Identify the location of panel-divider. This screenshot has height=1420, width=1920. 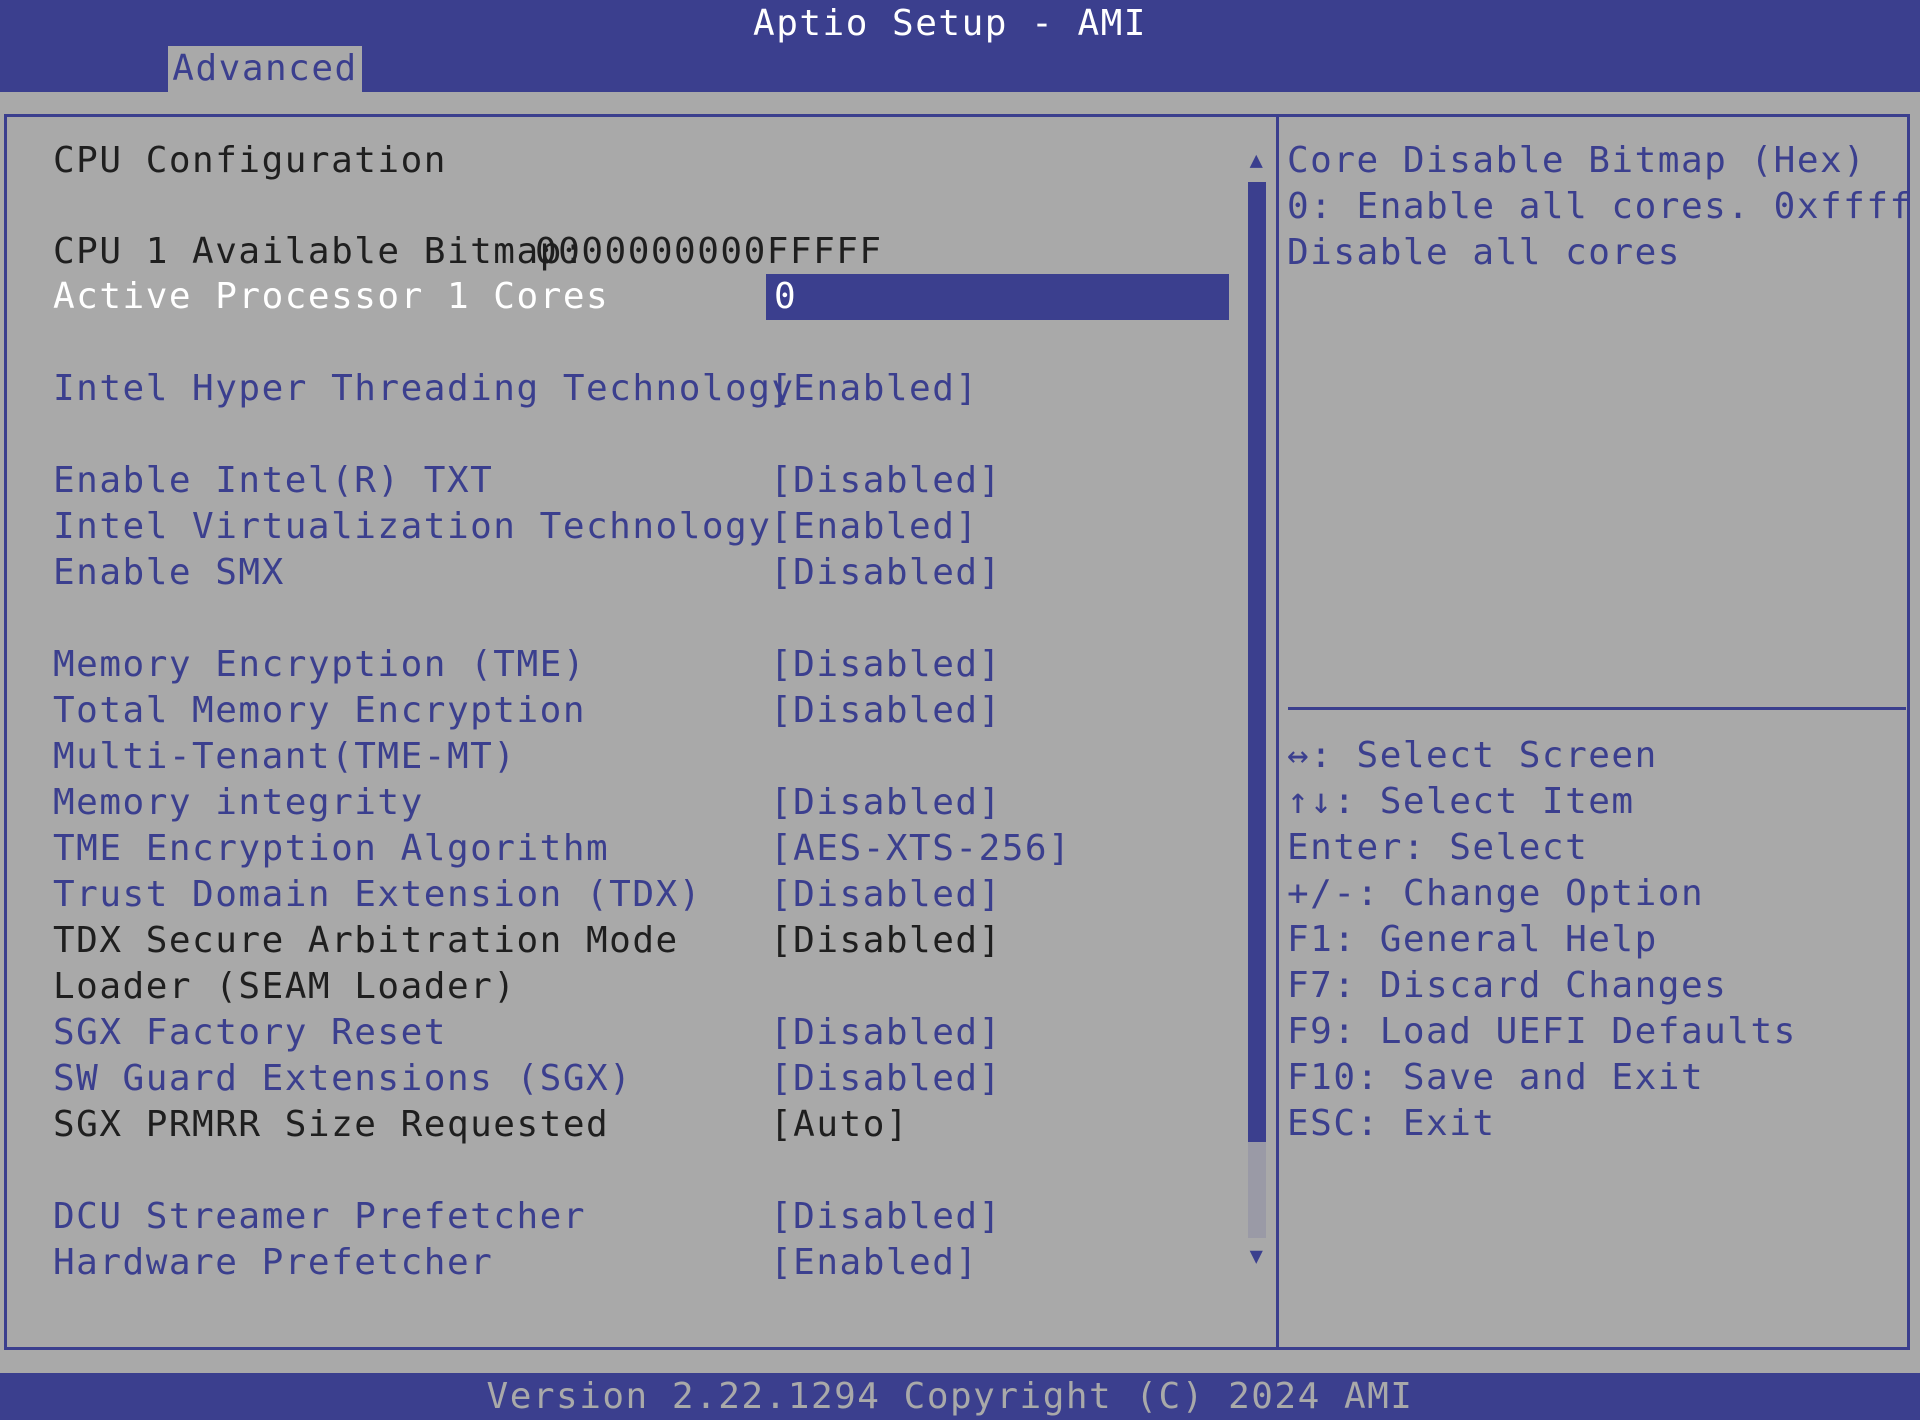
(1277, 732).